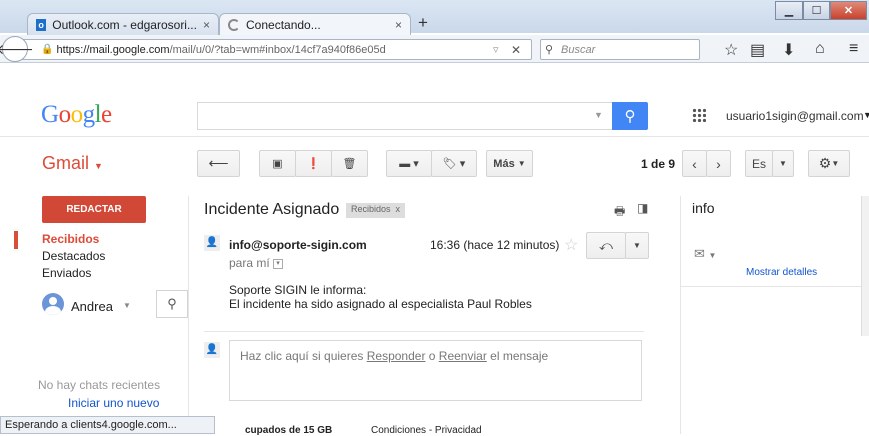  What do you see at coordinates (303, 356) in the screenshot?
I see `reply-prompt: Haz clic aquí si quieres` at bounding box center [303, 356].